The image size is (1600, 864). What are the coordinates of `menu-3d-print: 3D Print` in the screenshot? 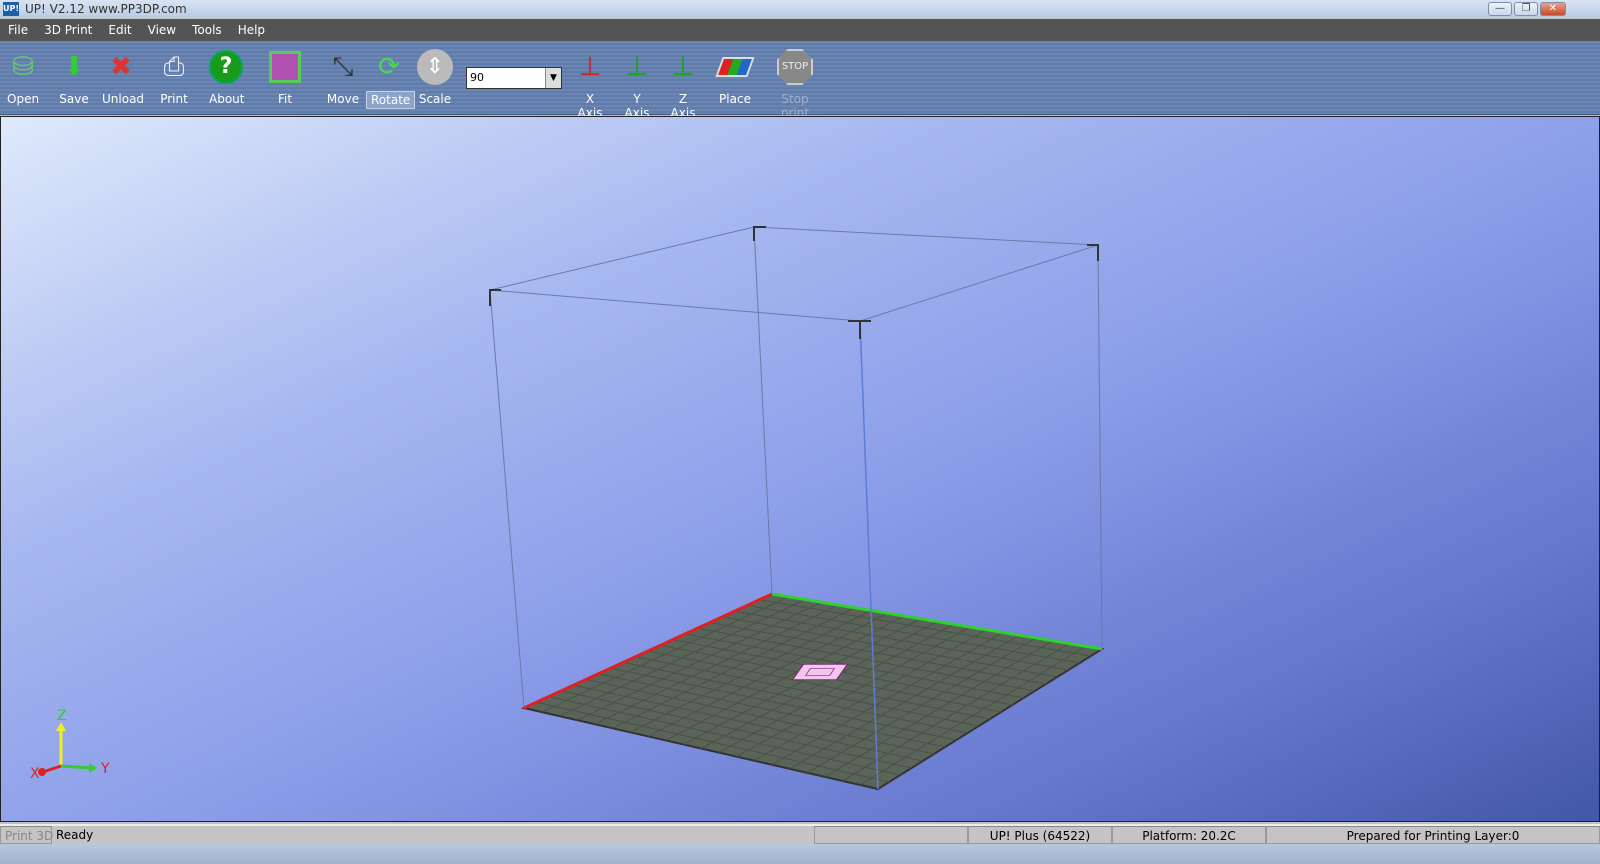 It's located at (68, 30).